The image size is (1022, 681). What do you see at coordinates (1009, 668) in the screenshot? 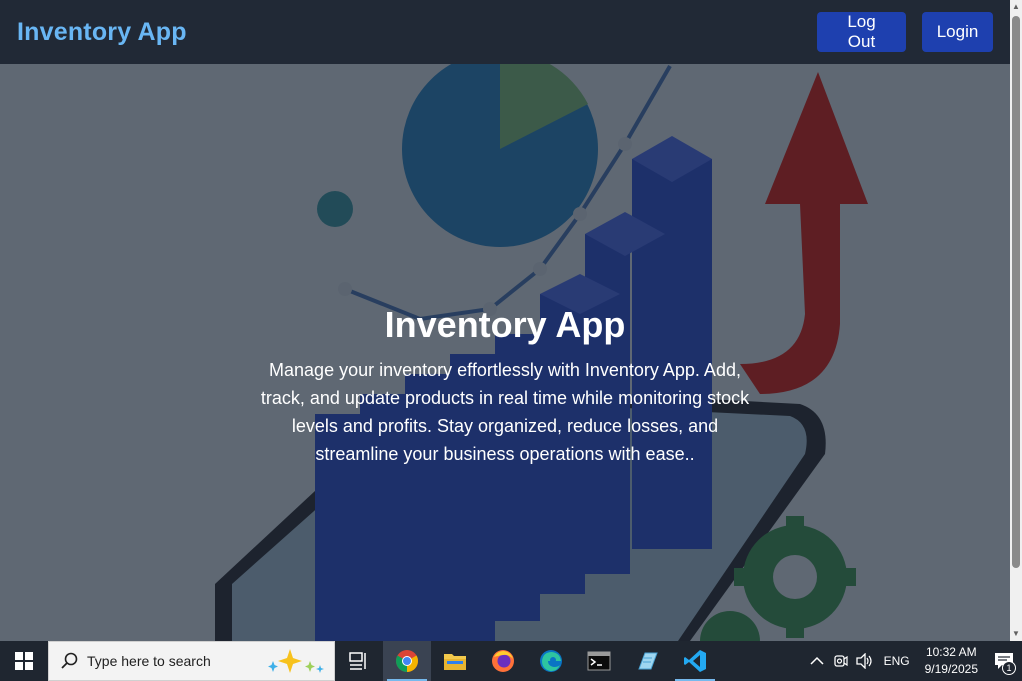
I see `notification-badge: 1` at bounding box center [1009, 668].